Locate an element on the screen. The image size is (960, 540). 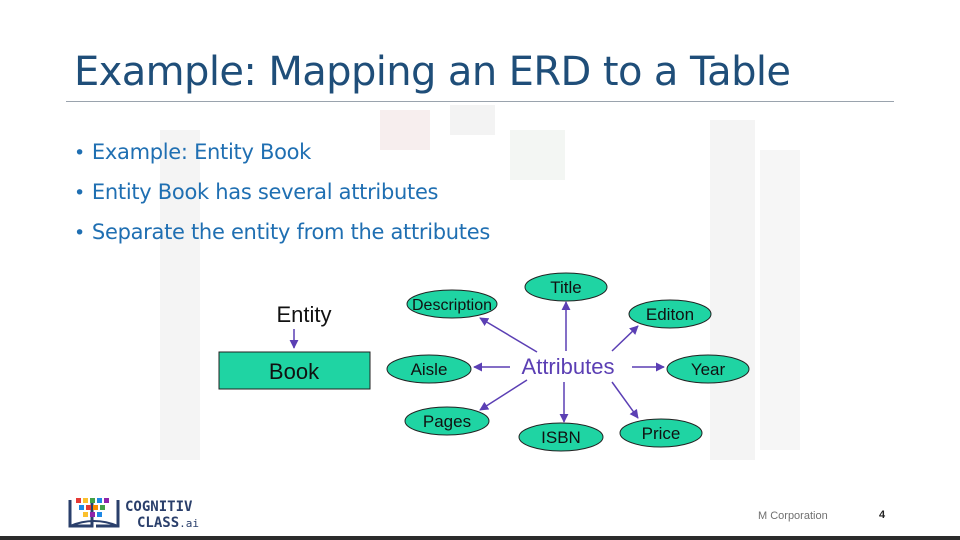
attribute-node-year: Year is located at coordinates (708, 369).